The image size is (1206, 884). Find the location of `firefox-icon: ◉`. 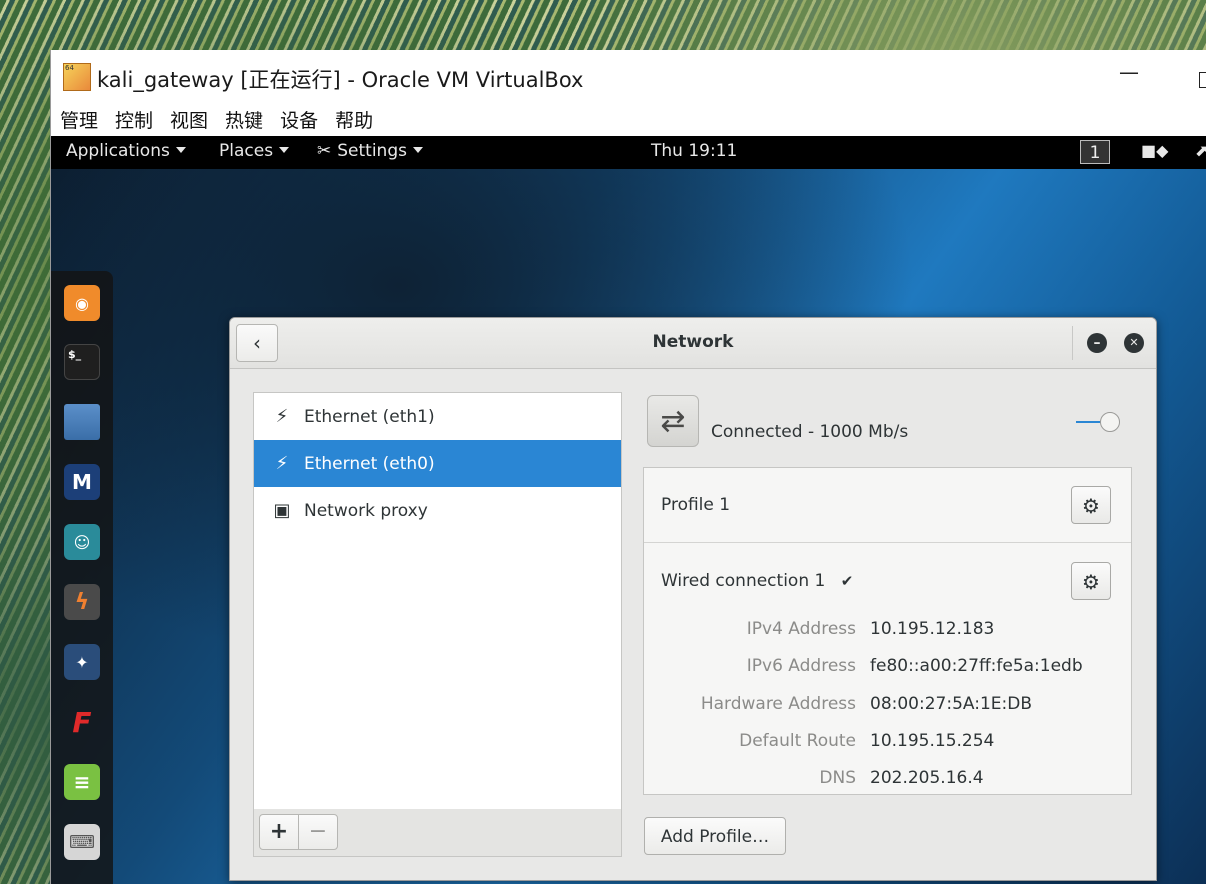

firefox-icon: ◉ is located at coordinates (82, 303).